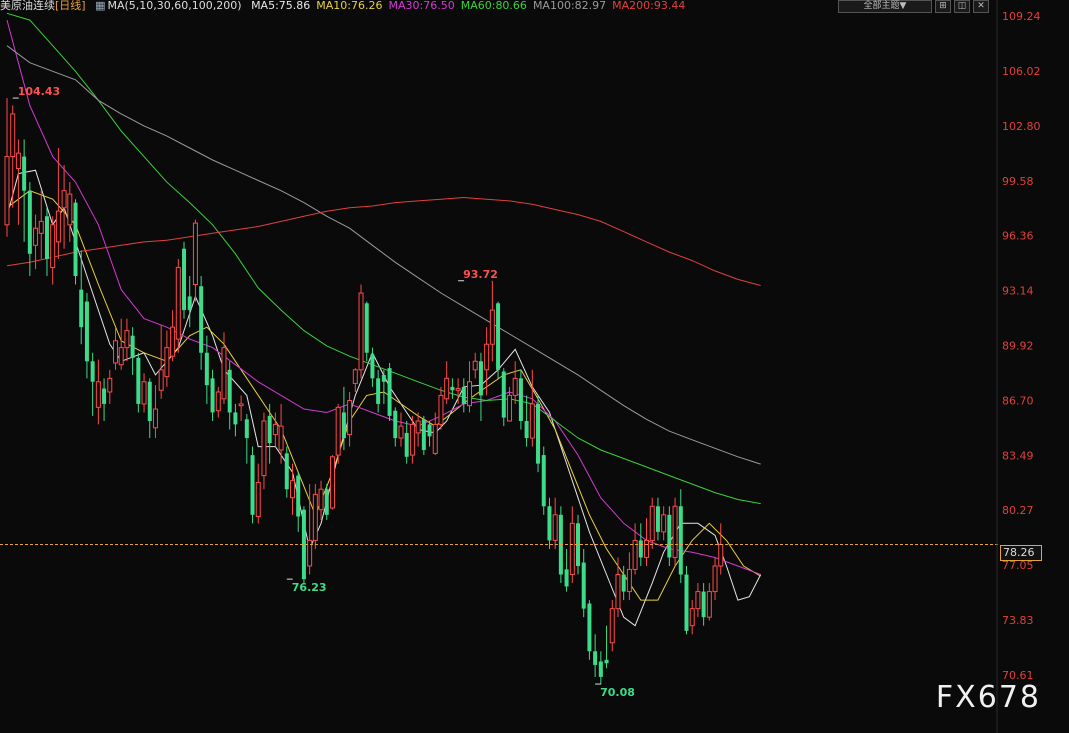 Image resolution: width=1069 pixels, height=733 pixels. Describe the element at coordinates (1018, 510) in the screenshot. I see `price-tick-label: 80.27` at that location.